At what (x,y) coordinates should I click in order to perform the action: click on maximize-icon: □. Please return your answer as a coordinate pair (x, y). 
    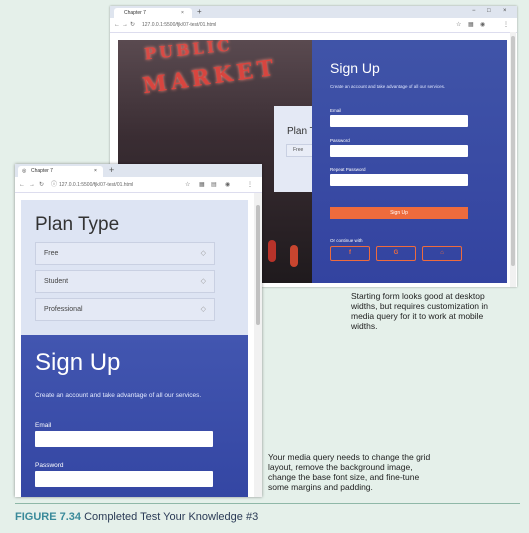
    Looking at the image, I should click on (489, 11).